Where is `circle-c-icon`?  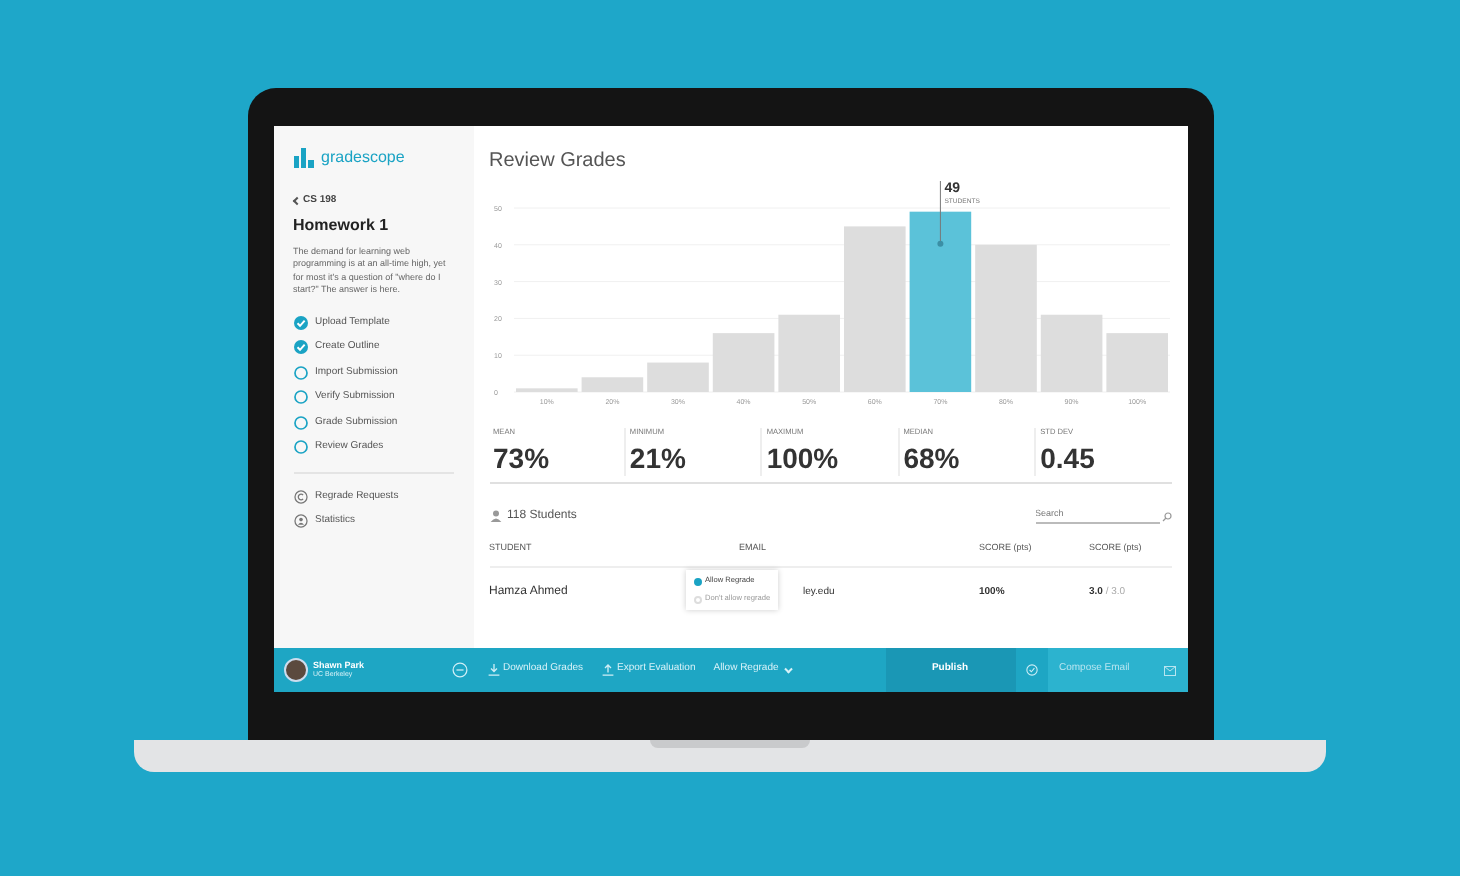 circle-c-icon is located at coordinates (300, 496).